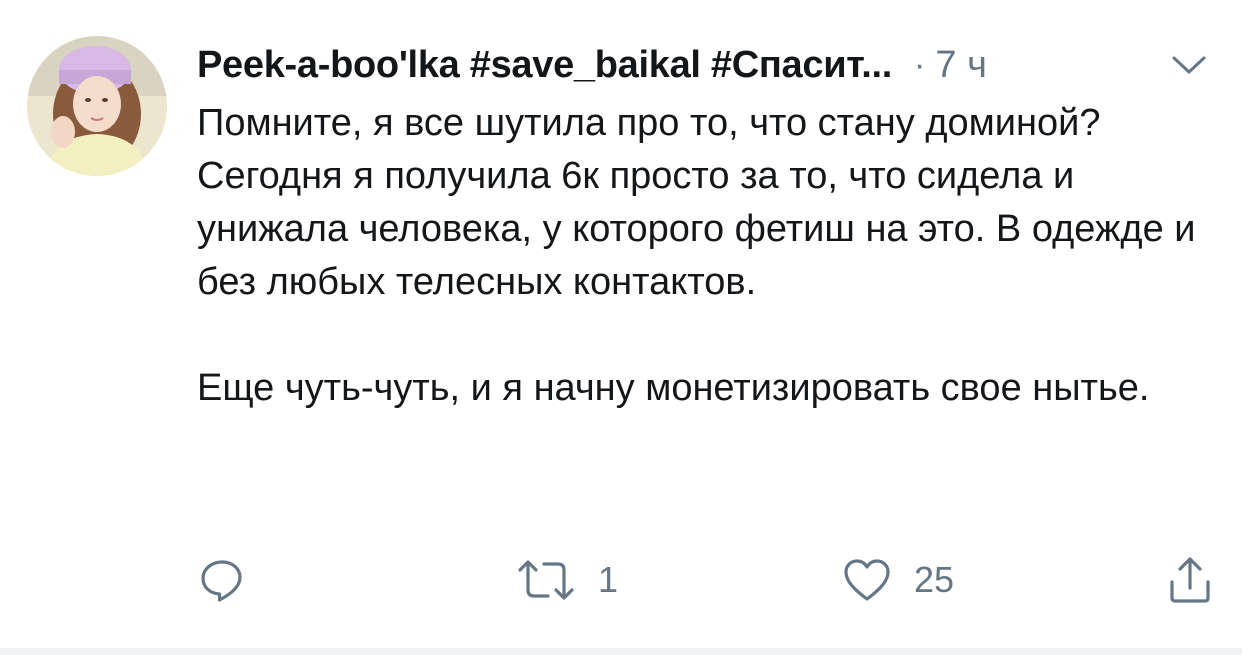  I want to click on share-button, so click(1190, 580).